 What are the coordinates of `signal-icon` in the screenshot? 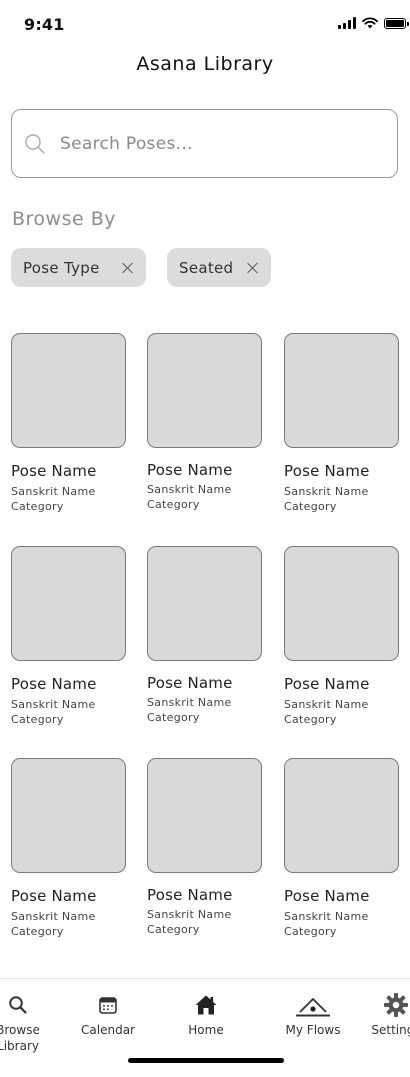 It's located at (347, 23).